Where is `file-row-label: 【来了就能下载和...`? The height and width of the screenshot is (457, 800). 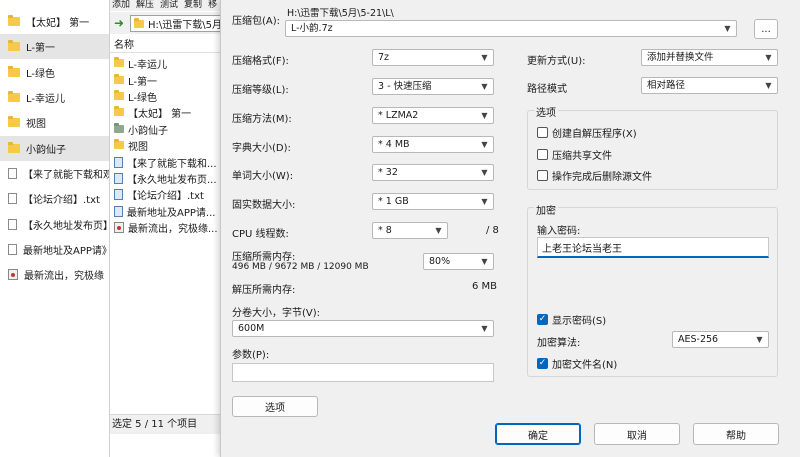 file-row-label: 【来了就能下载和... is located at coordinates (172, 164).